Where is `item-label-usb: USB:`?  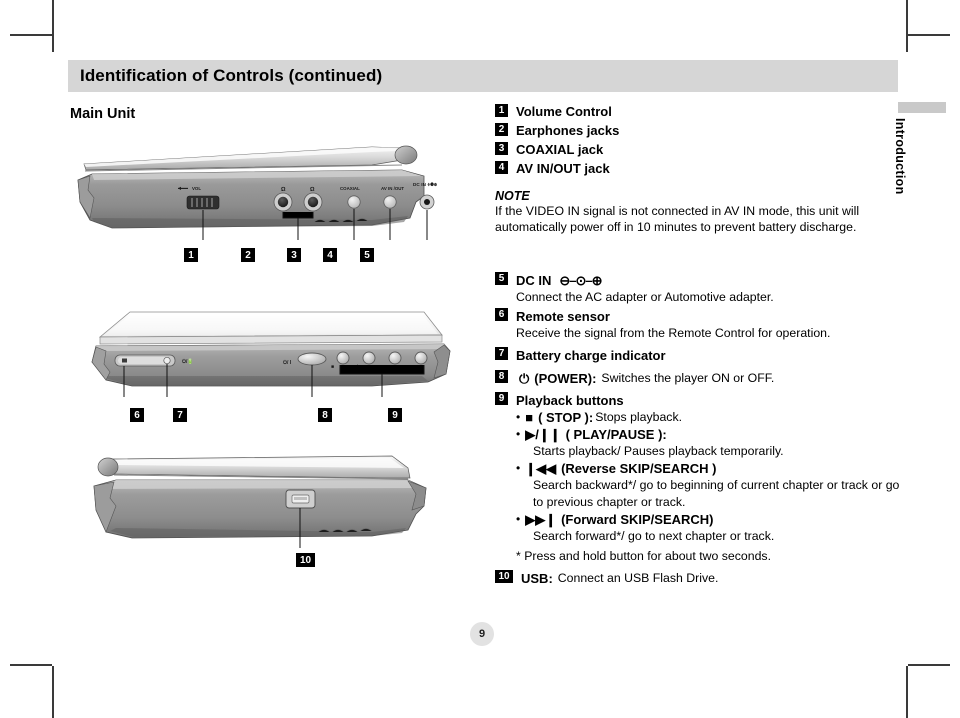 item-label-usb: USB: is located at coordinates (537, 578).